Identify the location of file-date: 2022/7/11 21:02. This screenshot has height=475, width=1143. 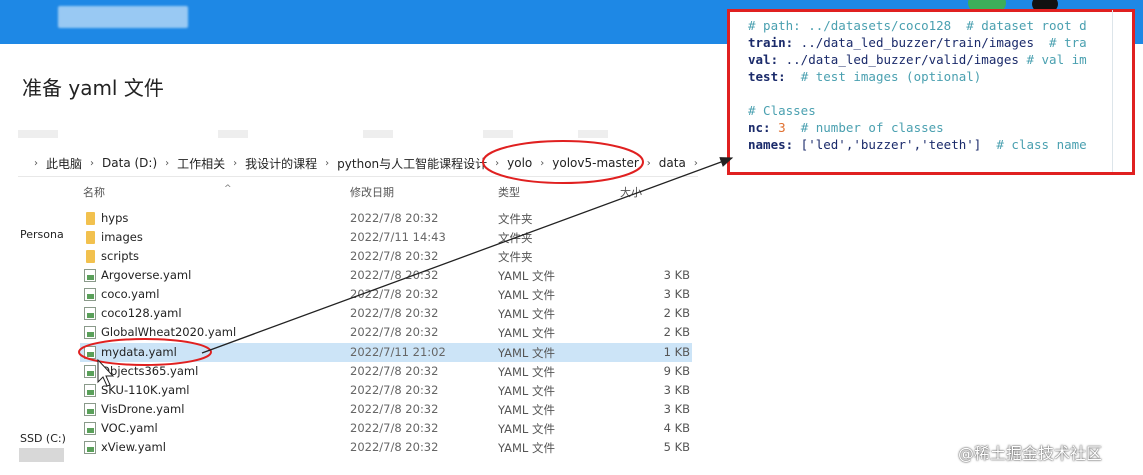
(398, 352).